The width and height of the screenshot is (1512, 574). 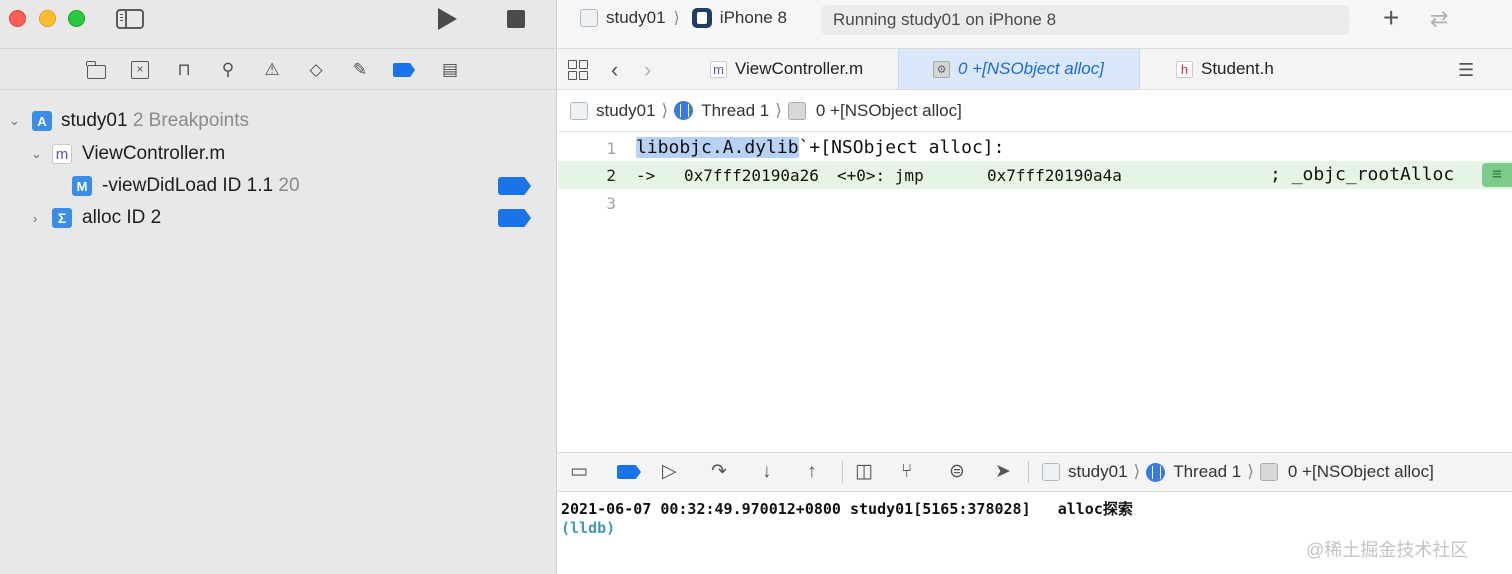 What do you see at coordinates (1387, 550) in the screenshot?
I see `watermark: @稀土掘金技术社区` at bounding box center [1387, 550].